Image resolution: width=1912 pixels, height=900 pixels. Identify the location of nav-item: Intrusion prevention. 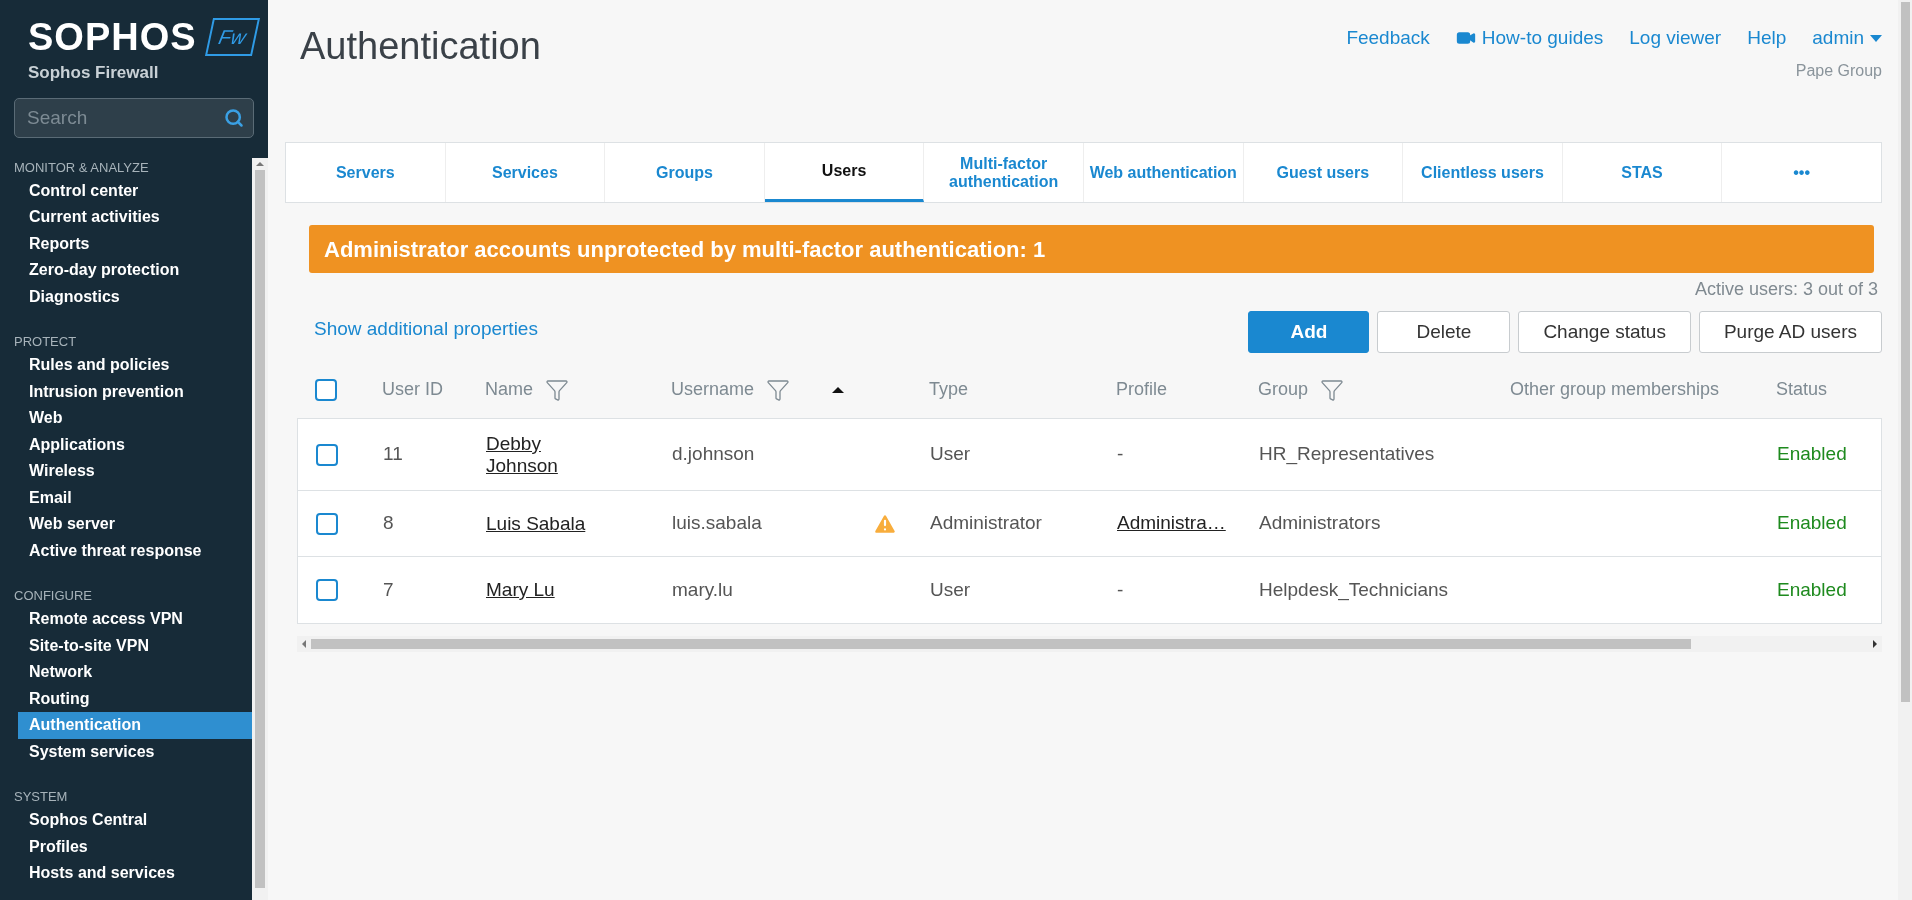
(135, 391).